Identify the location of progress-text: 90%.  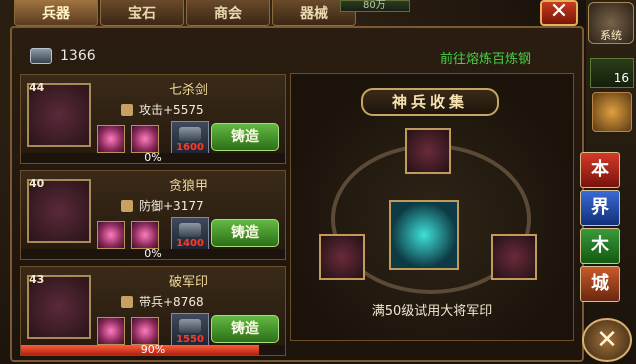
(153, 349).